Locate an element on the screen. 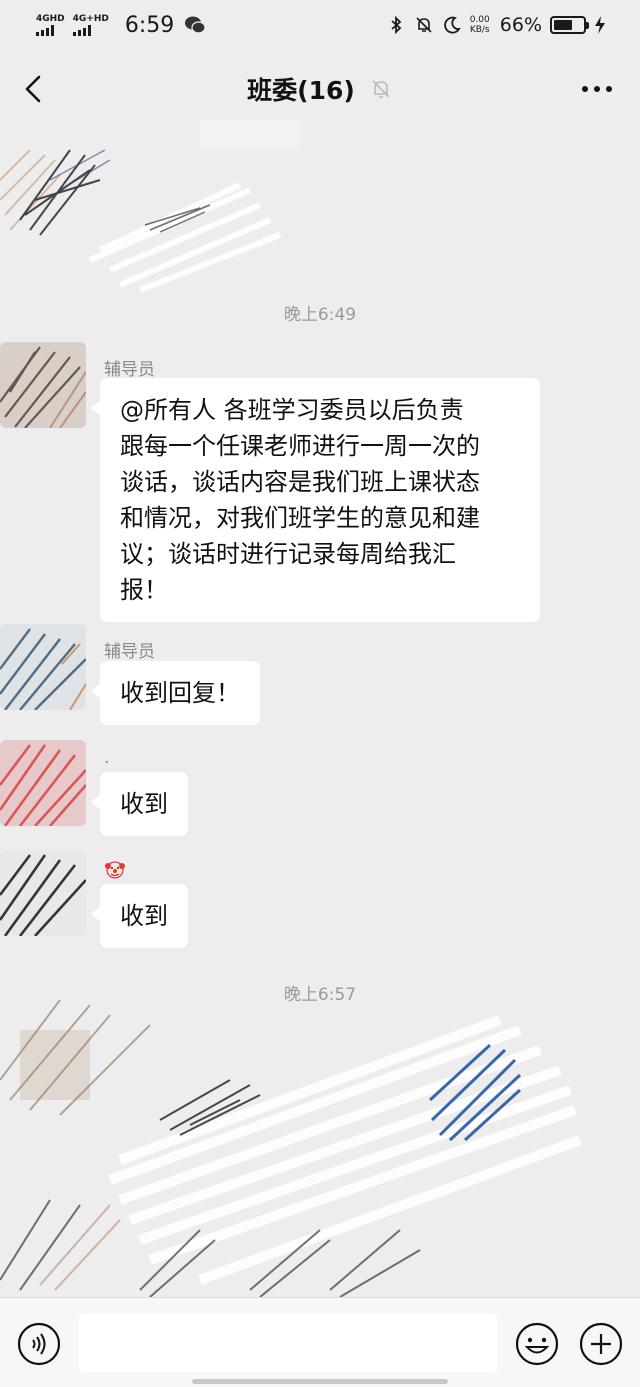  title-wrap: 班委(16) is located at coordinates (320, 89).